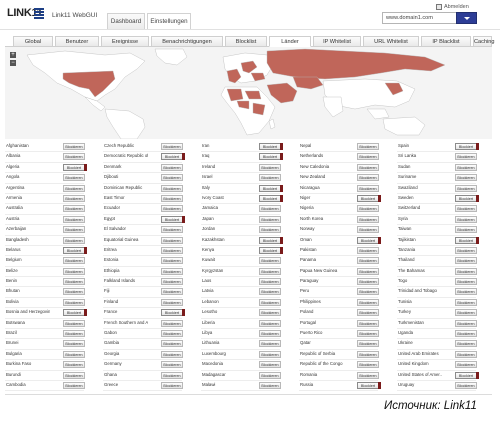 The height and width of the screenshot is (427, 500). What do you see at coordinates (169, 21) in the screenshot?
I see `tab-settings: Einstellungen` at bounding box center [169, 21].